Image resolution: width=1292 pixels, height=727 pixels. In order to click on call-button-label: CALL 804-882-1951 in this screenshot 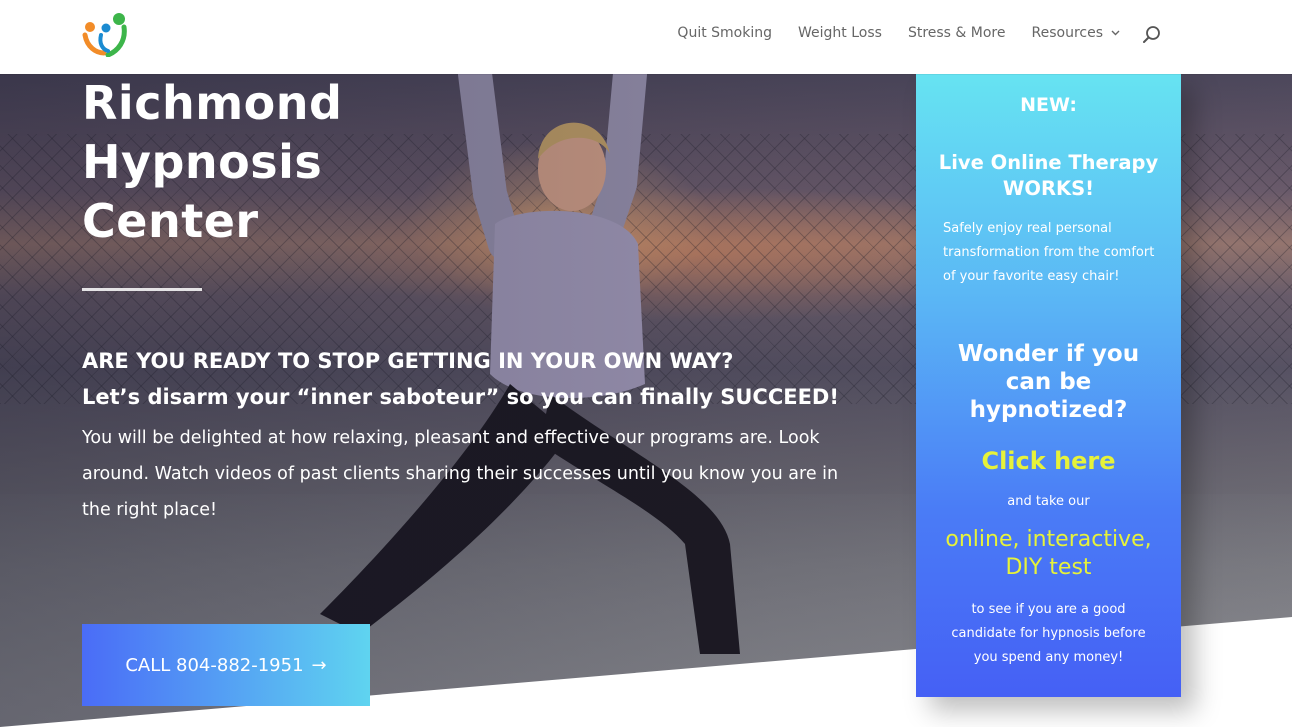, I will do `click(214, 665)`.